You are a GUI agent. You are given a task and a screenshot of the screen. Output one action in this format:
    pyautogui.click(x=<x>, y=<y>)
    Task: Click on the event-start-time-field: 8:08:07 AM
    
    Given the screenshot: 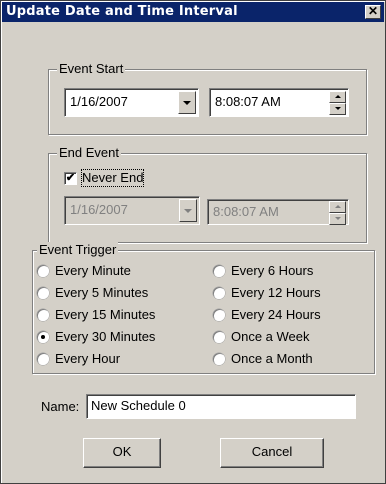 What is the action you would take?
    pyautogui.click(x=279, y=102)
    